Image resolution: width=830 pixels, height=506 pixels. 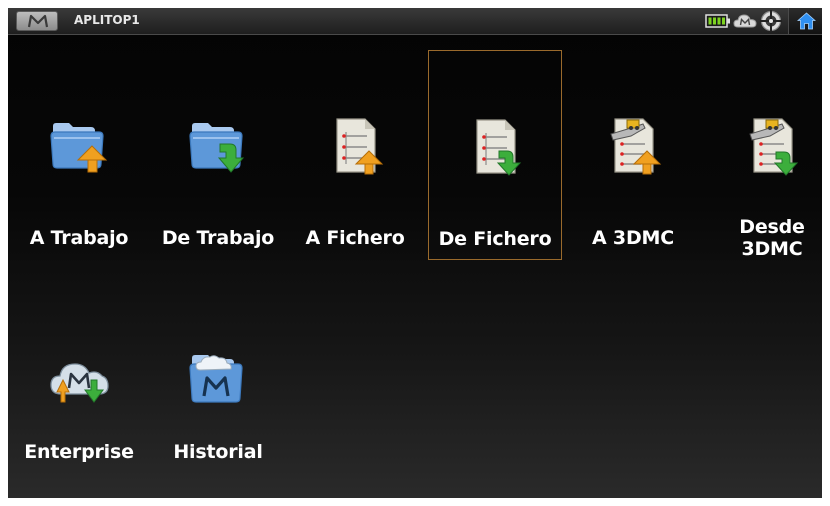 I want to click on m-logo-icon, so click(x=38, y=21).